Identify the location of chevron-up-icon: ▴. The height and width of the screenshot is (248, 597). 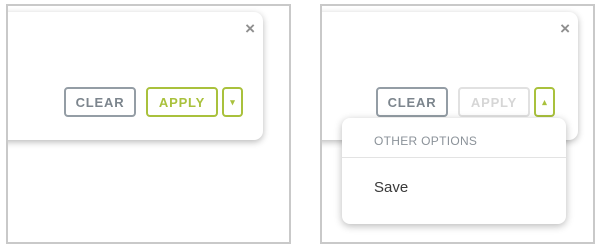
(544, 101).